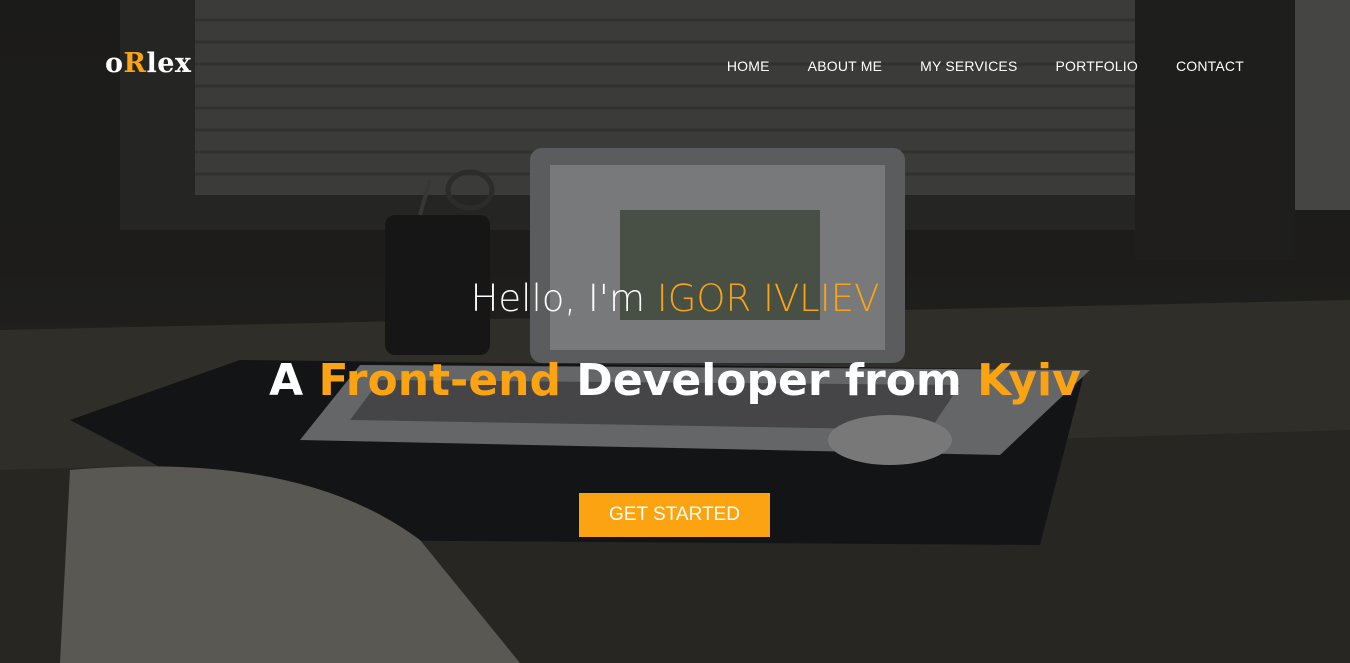  Describe the element at coordinates (135, 63) in the screenshot. I see `logo-text-accent: R` at that location.